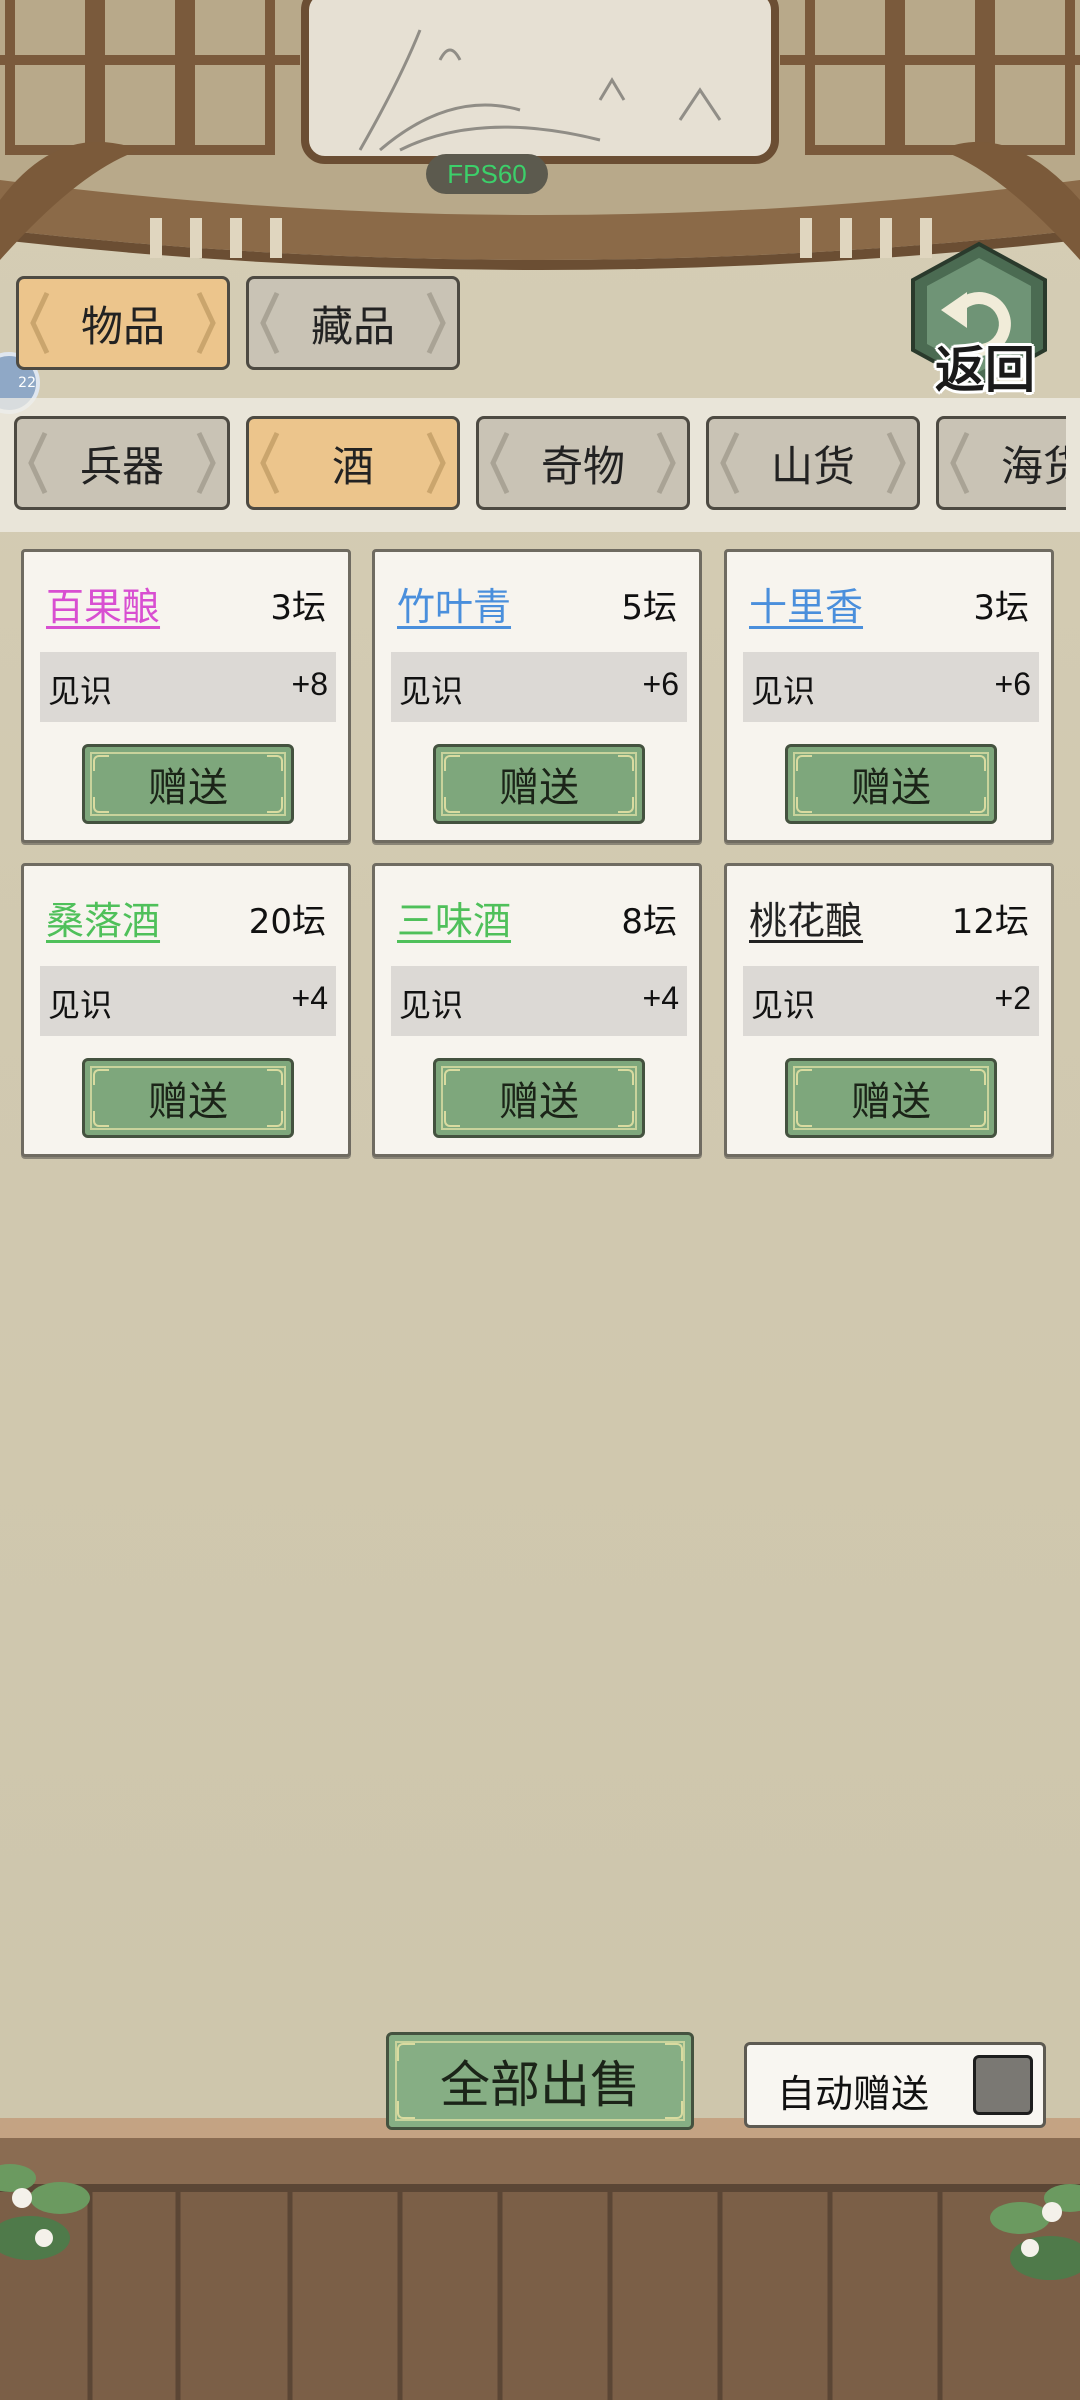 The image size is (1080, 2400). I want to click on auto-gift-control: 自动赠送, so click(895, 2085).